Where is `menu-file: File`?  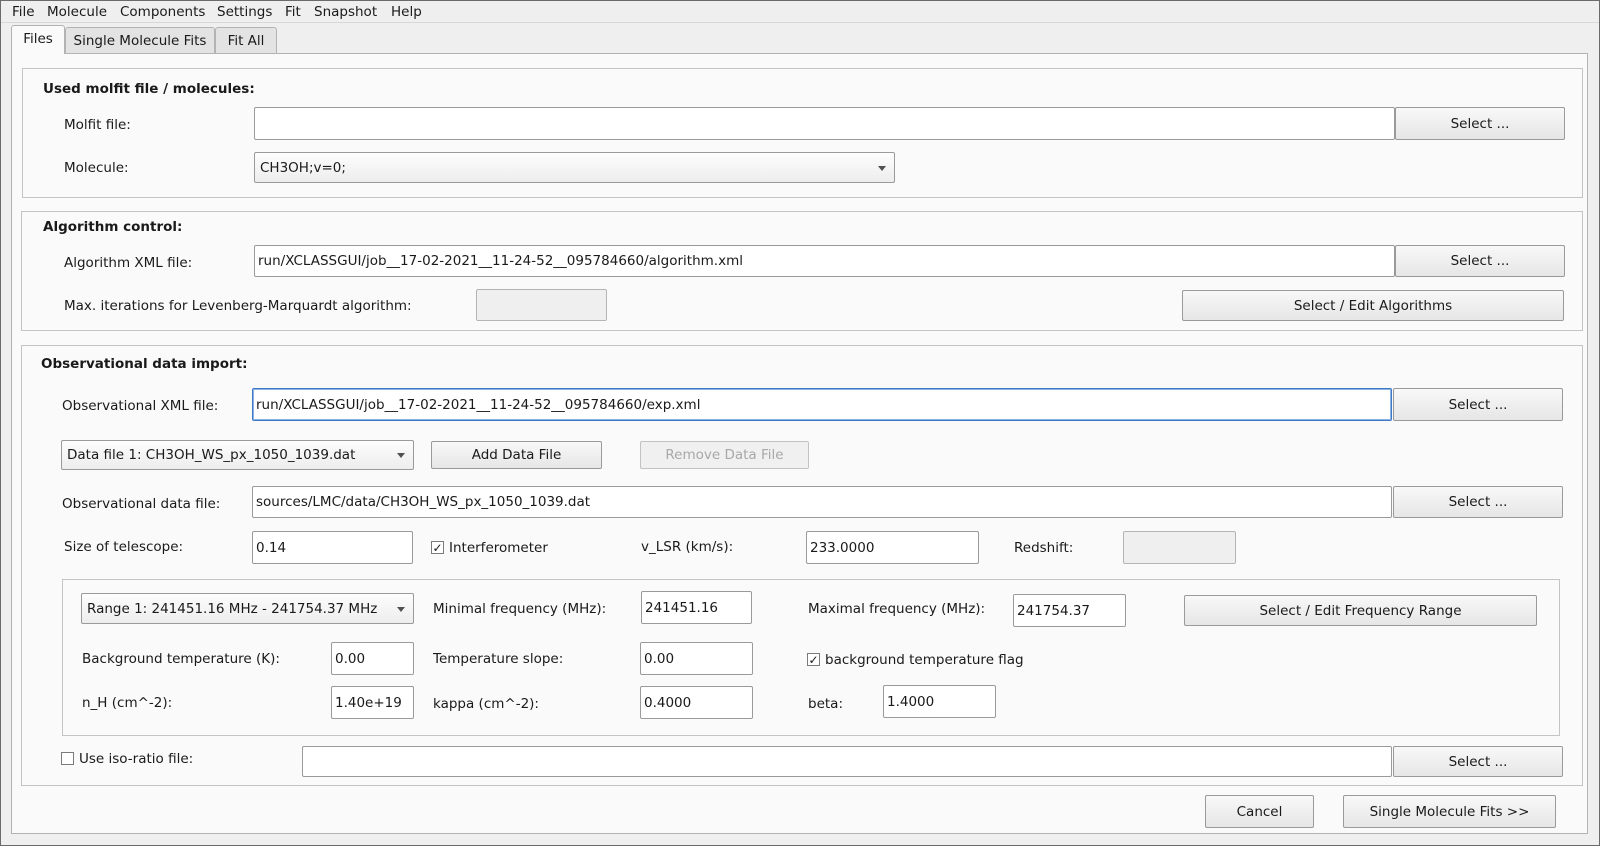 menu-file: File is located at coordinates (23, 12).